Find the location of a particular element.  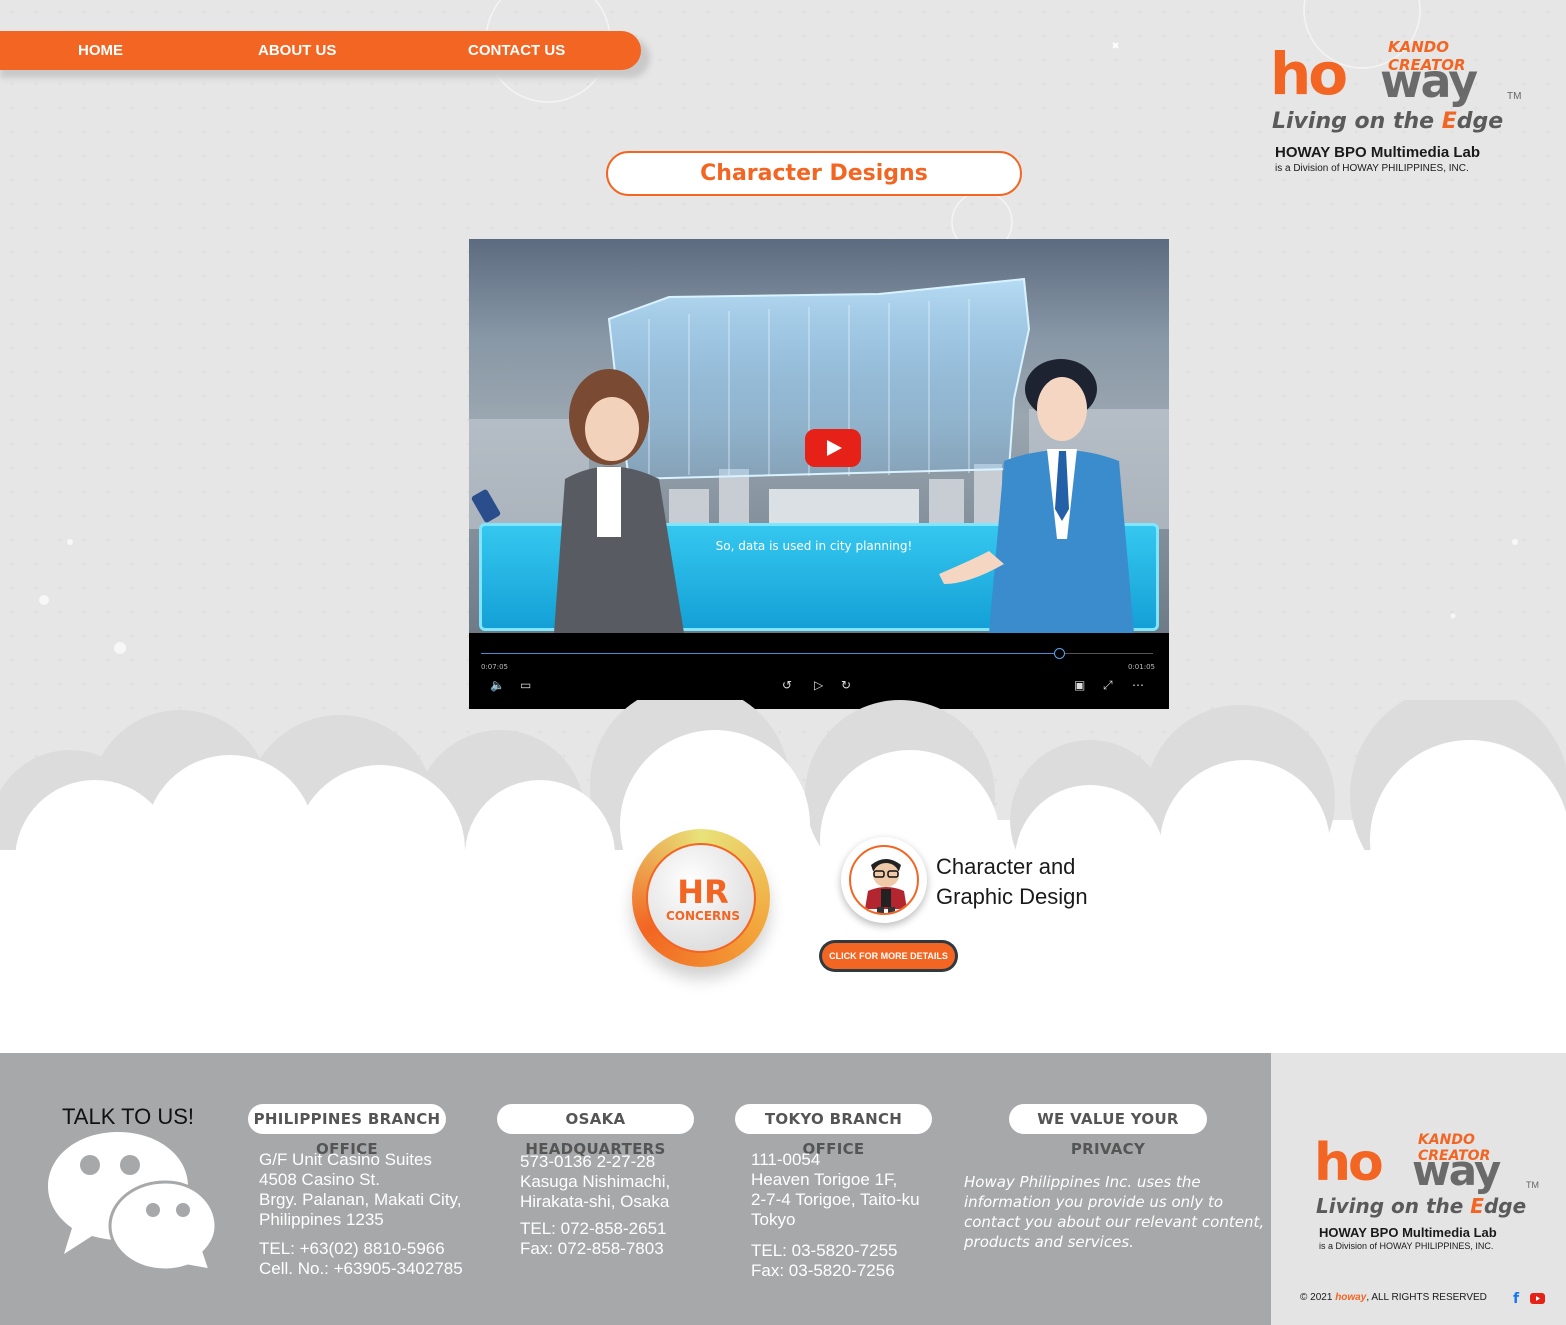

nav-about-us: ABOUT US is located at coordinates (297, 51).